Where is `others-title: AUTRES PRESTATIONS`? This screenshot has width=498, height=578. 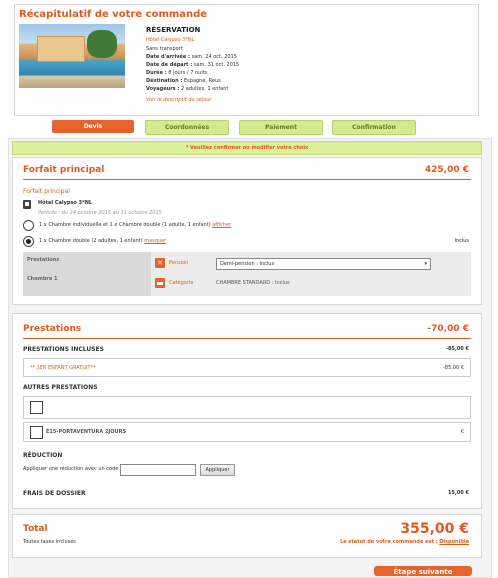 others-title: AUTRES PRESTATIONS is located at coordinates (60, 387).